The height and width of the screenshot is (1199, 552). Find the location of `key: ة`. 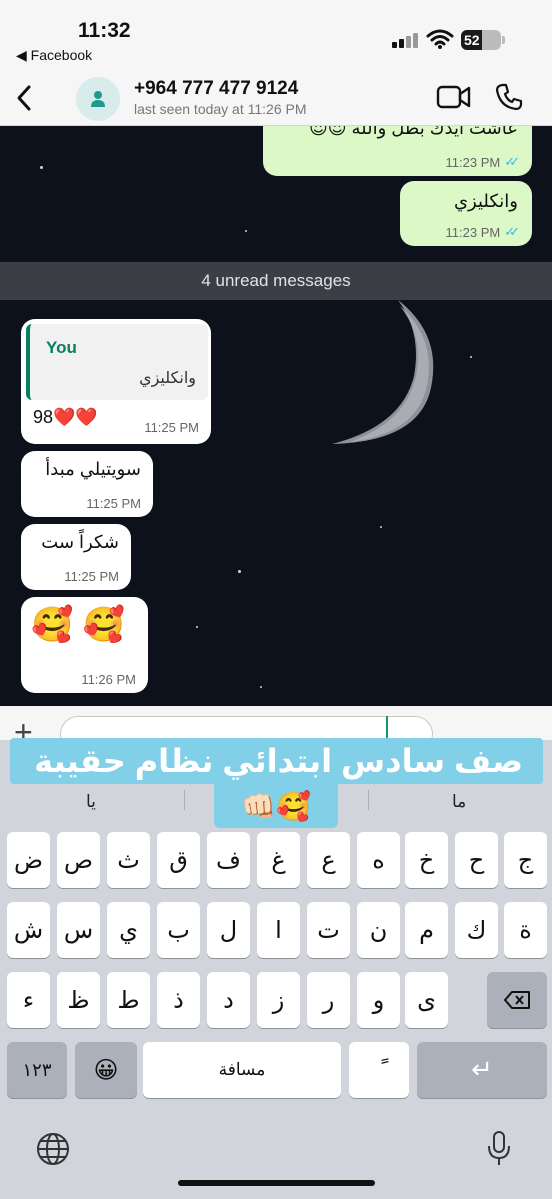

key: ة is located at coordinates (525, 930).